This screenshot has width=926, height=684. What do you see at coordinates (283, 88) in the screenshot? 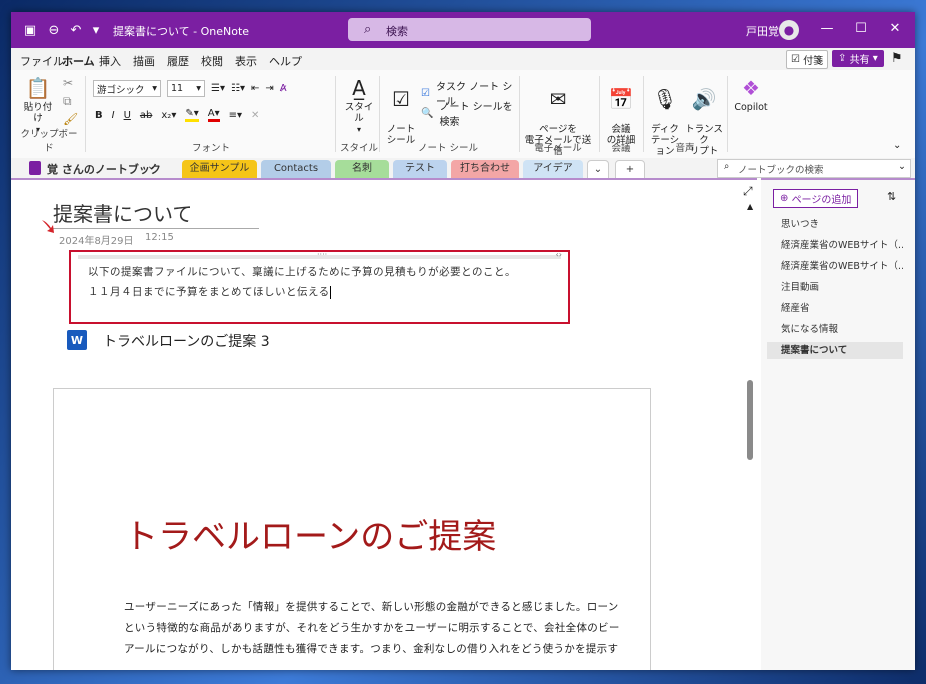
I see `clear-format-icon: A̷` at bounding box center [283, 88].